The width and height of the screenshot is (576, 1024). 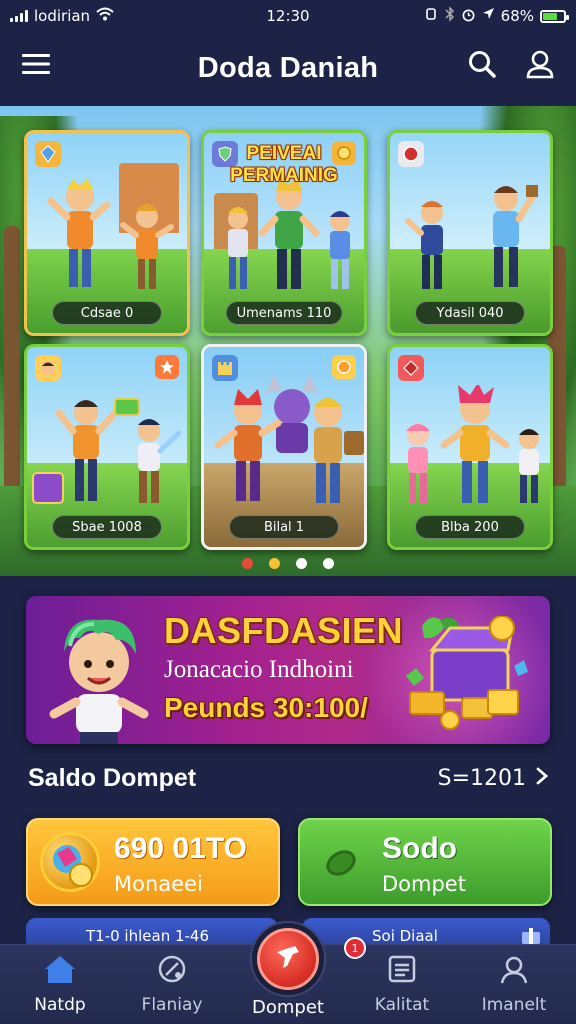 I want to click on nav-game-label: Flaniay, so click(x=172, y=1005).